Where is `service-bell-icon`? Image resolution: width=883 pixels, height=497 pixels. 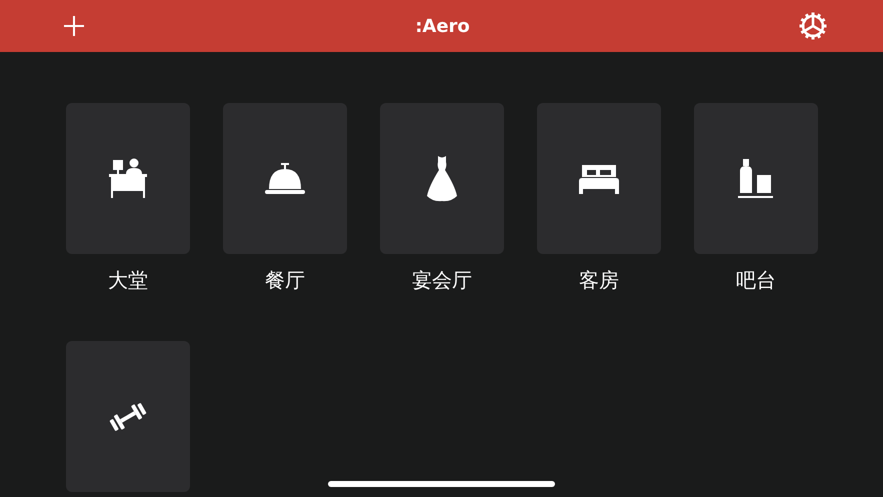 service-bell-icon is located at coordinates (285, 178).